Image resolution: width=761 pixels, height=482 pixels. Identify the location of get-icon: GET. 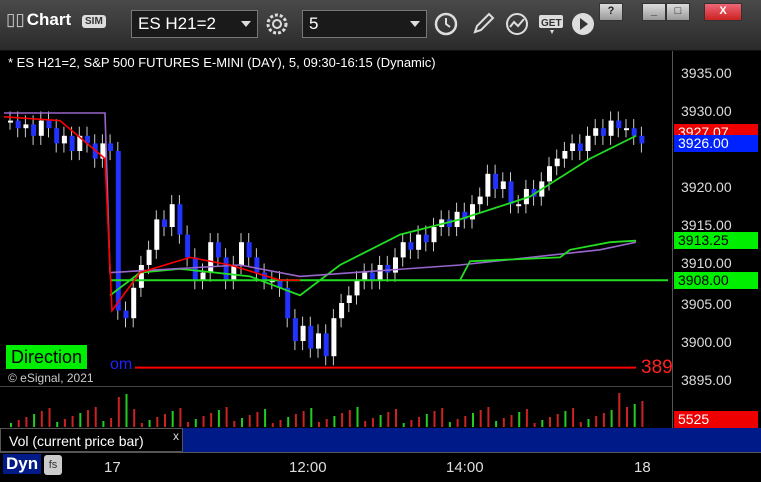
(552, 24).